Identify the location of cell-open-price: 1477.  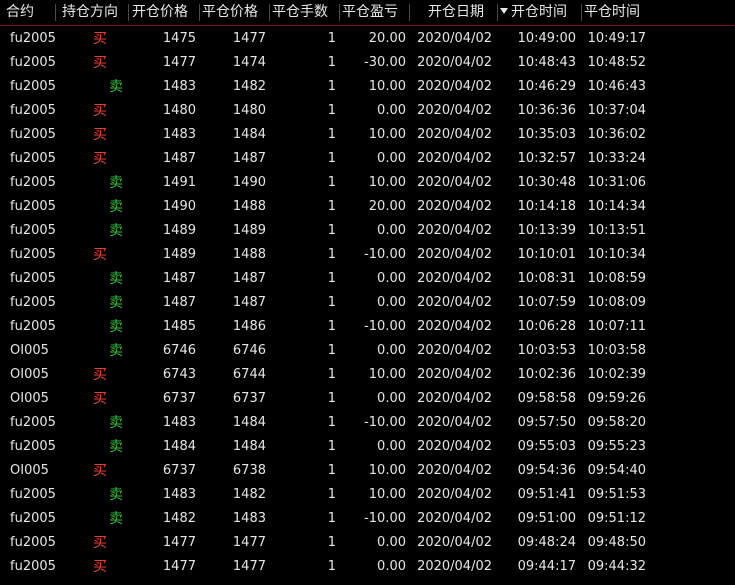
(179, 566).